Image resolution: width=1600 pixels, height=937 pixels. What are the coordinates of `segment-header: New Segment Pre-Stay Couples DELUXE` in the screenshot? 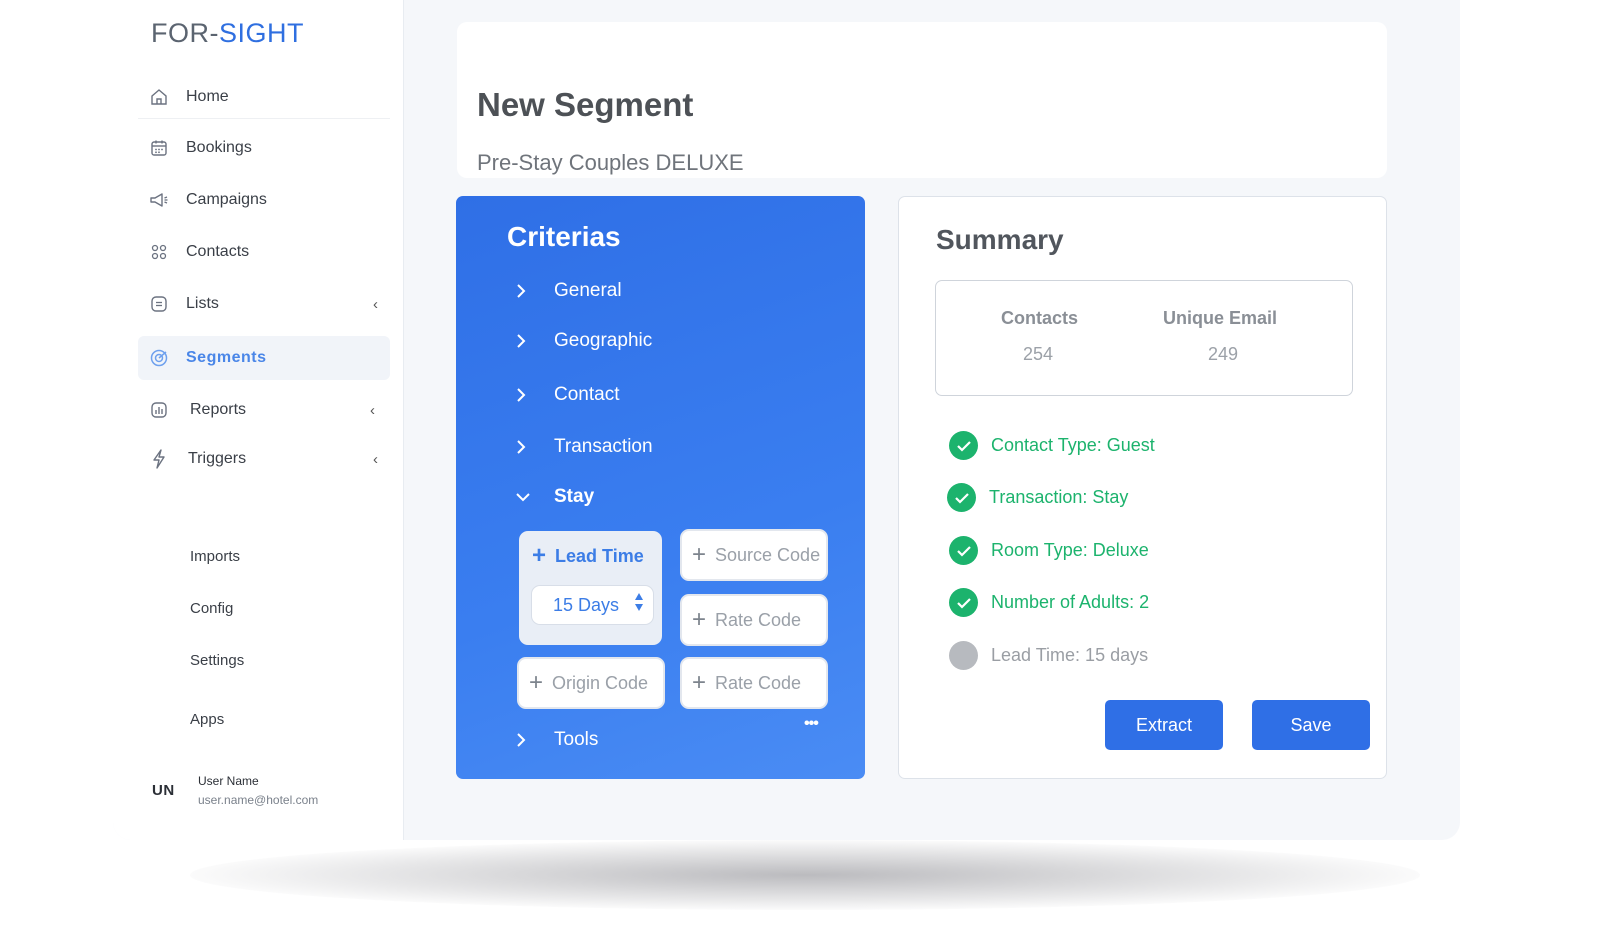 It's located at (922, 100).